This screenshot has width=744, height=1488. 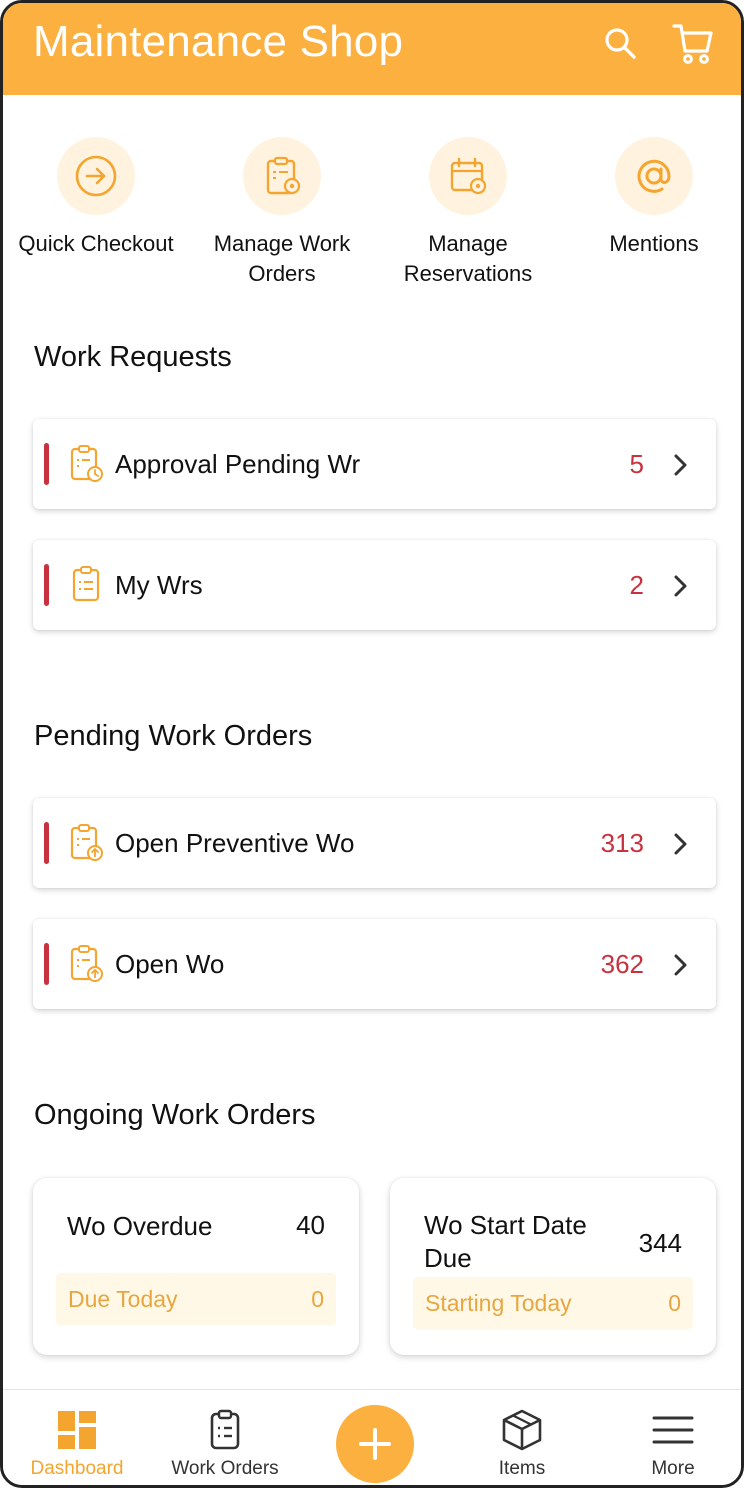 What do you see at coordinates (196, 1299) in the screenshot?
I see `due-today-strip: Due Today 0` at bounding box center [196, 1299].